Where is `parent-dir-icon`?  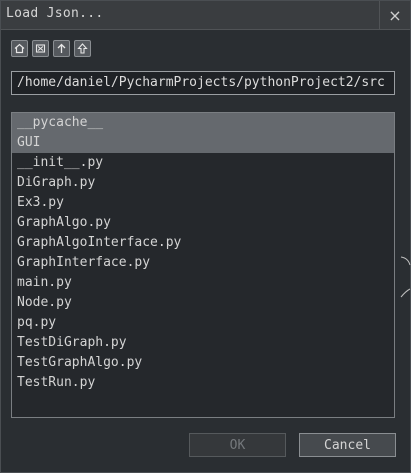
parent-dir-icon is located at coordinates (82, 48).